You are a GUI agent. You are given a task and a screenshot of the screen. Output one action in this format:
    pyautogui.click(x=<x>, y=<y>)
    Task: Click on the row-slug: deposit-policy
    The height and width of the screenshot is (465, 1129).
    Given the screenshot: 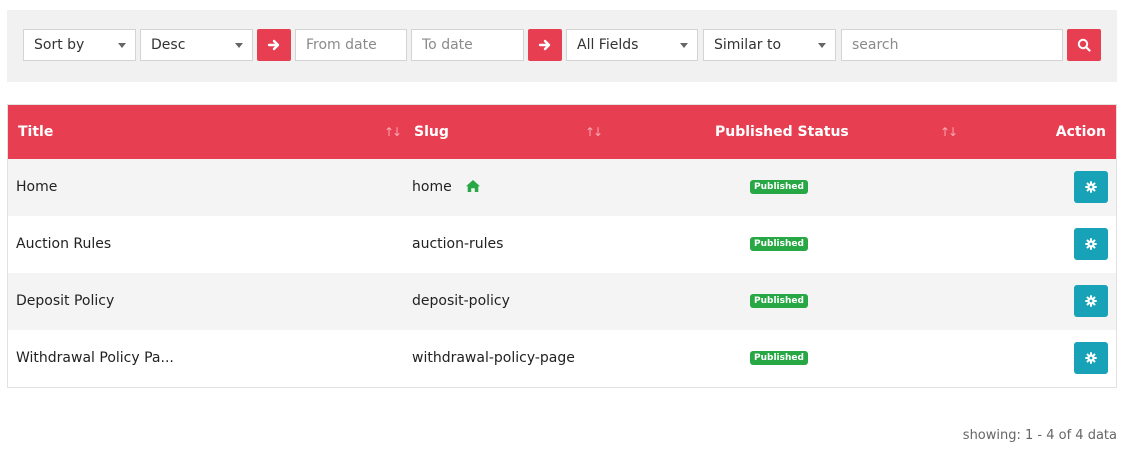 What is the action you would take?
    pyautogui.click(x=461, y=301)
    